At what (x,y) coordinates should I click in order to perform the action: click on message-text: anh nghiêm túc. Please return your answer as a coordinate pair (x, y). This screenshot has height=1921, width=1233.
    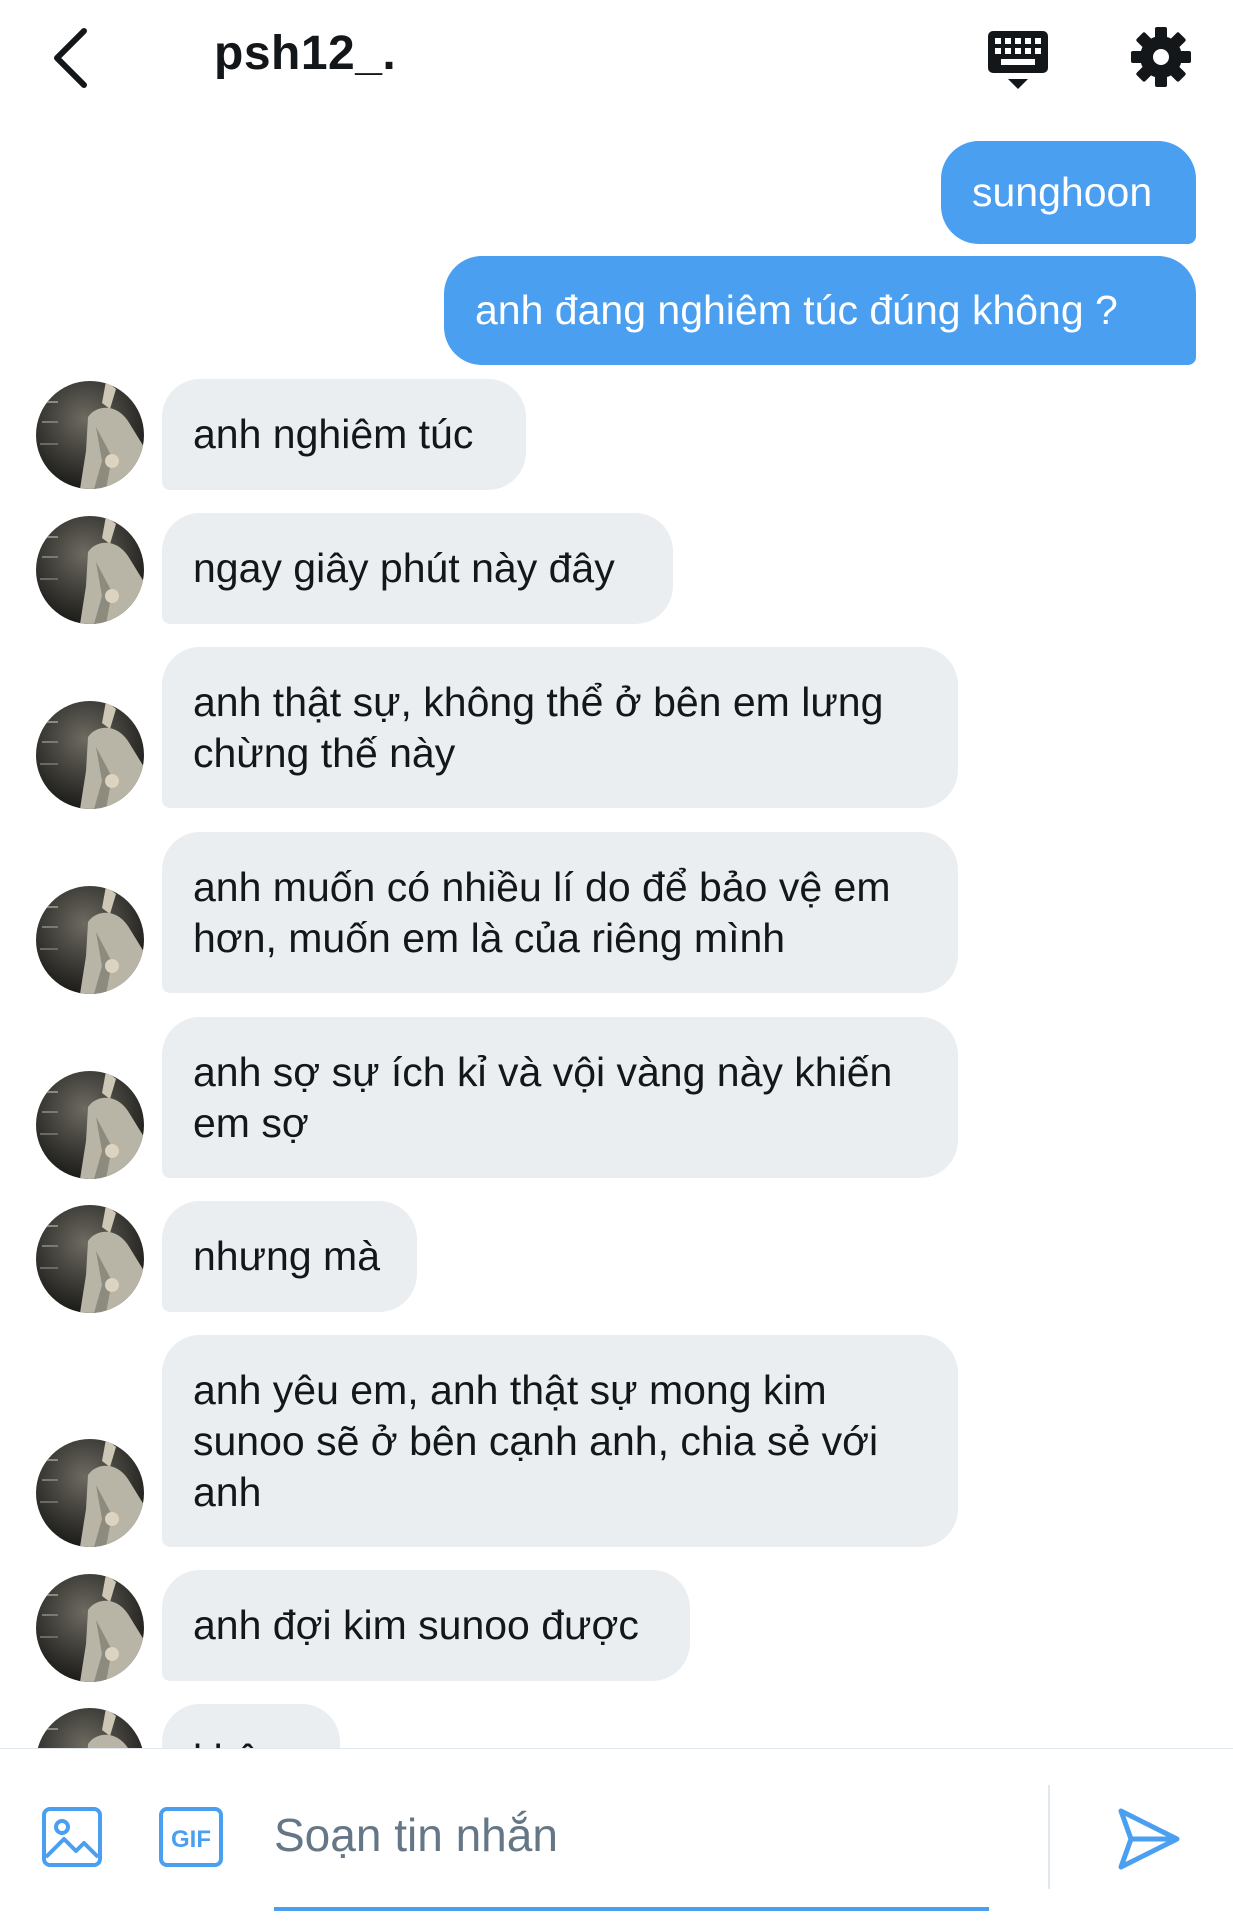
    Looking at the image, I should click on (333, 434).